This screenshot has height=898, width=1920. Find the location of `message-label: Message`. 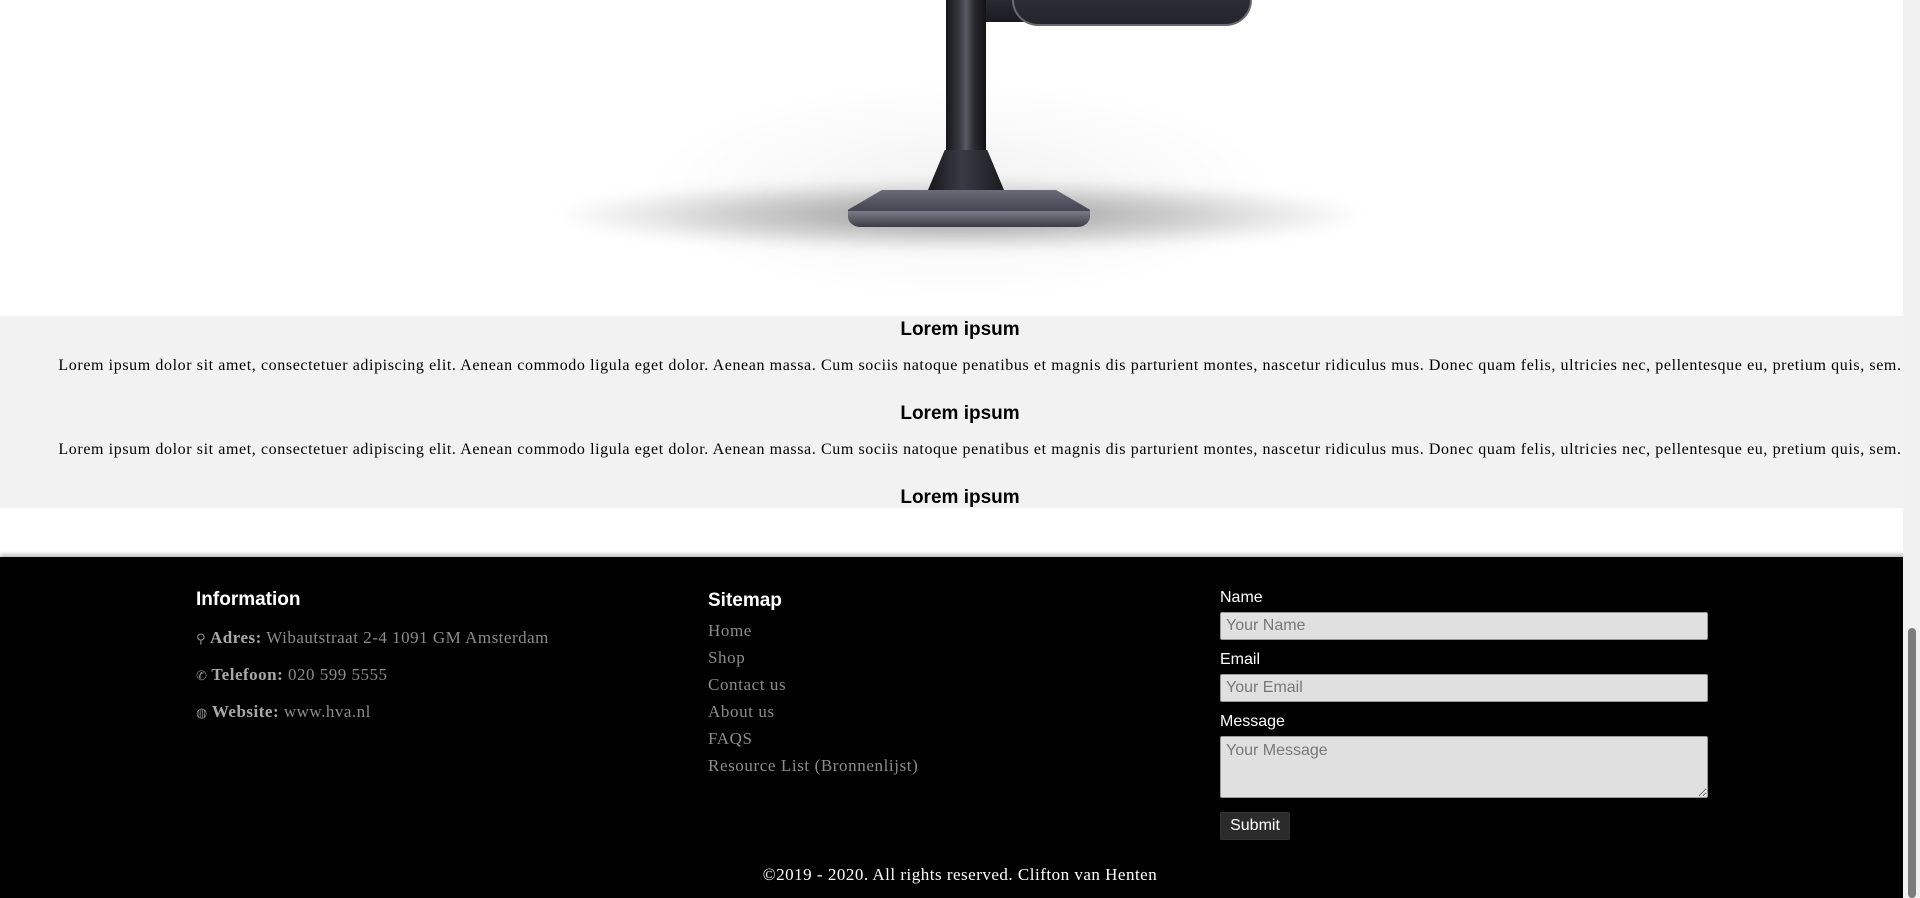

message-label: Message is located at coordinates (1252, 721).